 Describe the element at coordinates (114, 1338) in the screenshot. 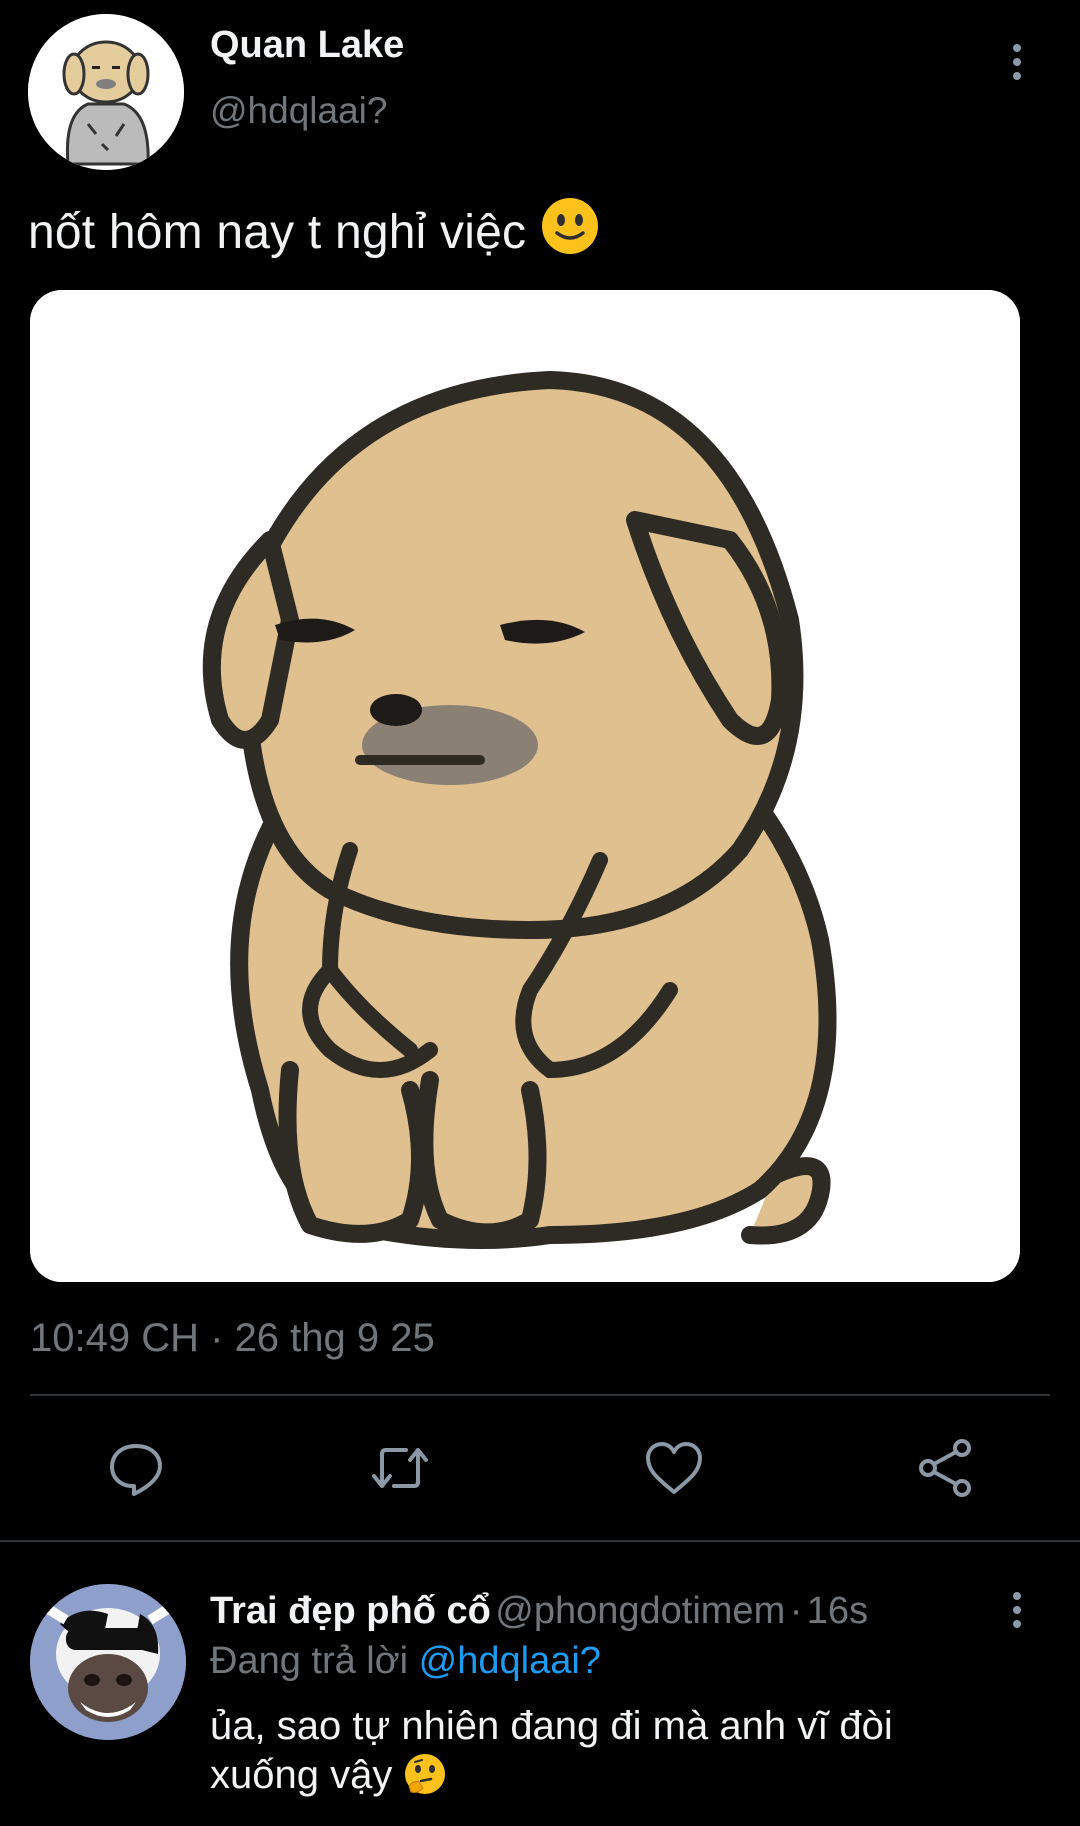

I see `tweet-time: 10:49 CH` at that location.